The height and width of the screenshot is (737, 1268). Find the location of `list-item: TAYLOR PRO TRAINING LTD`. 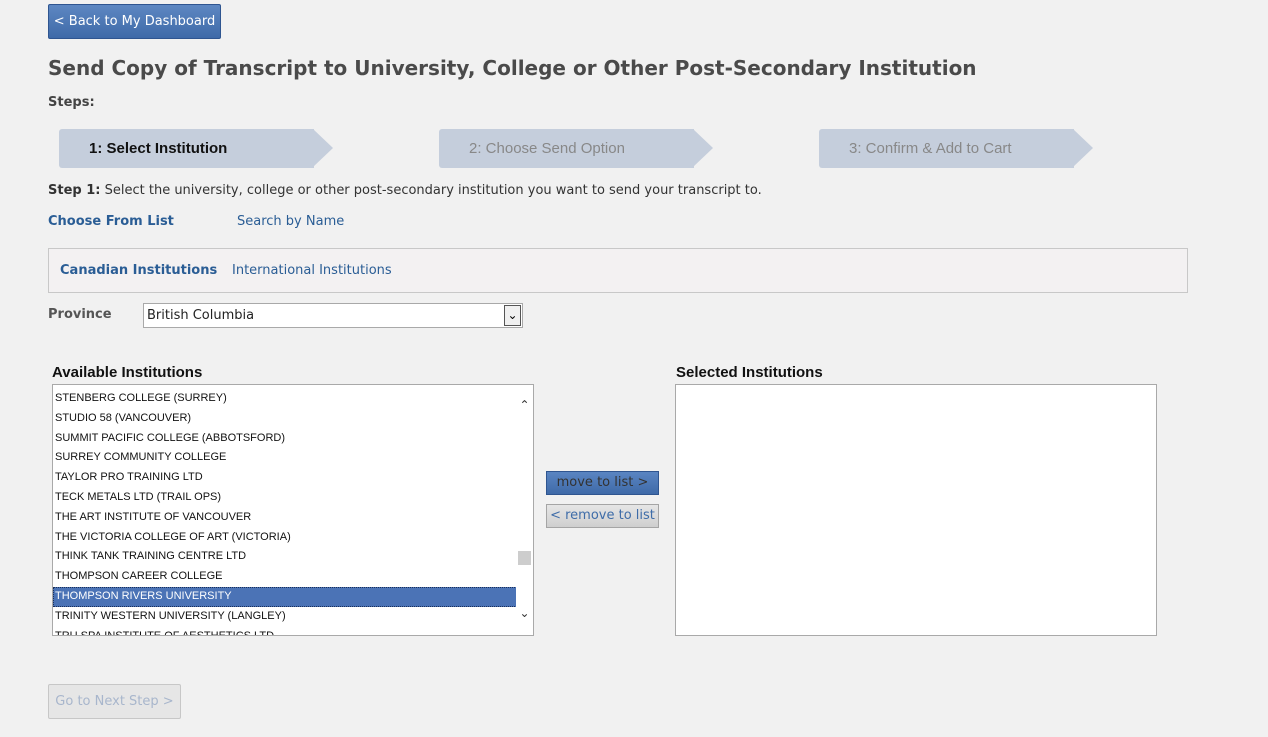

list-item: TAYLOR PRO TRAINING LTD is located at coordinates (285, 478).